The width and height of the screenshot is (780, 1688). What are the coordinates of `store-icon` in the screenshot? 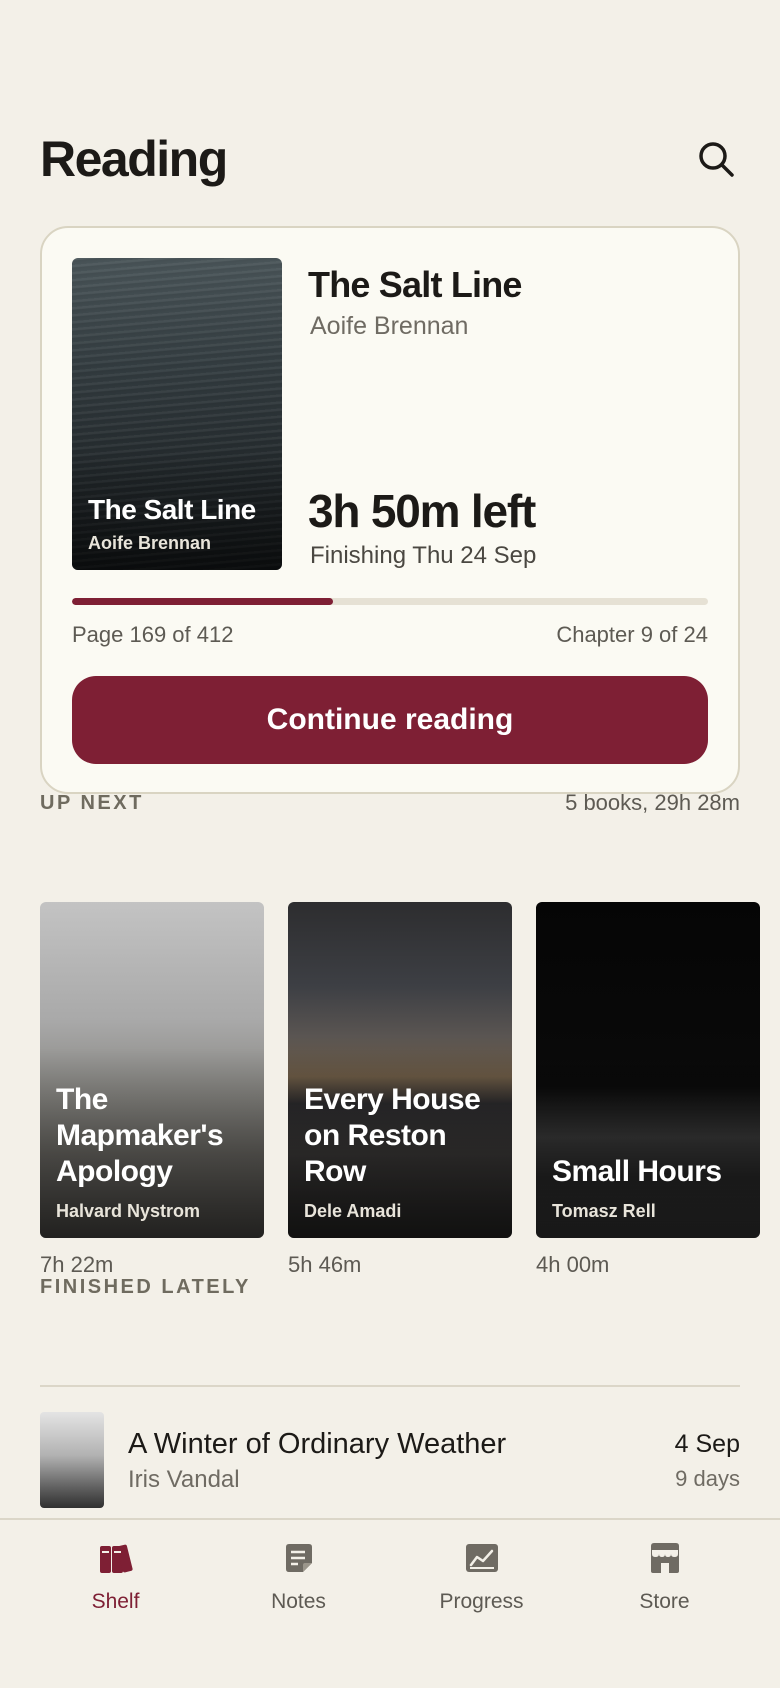 It's located at (665, 1558).